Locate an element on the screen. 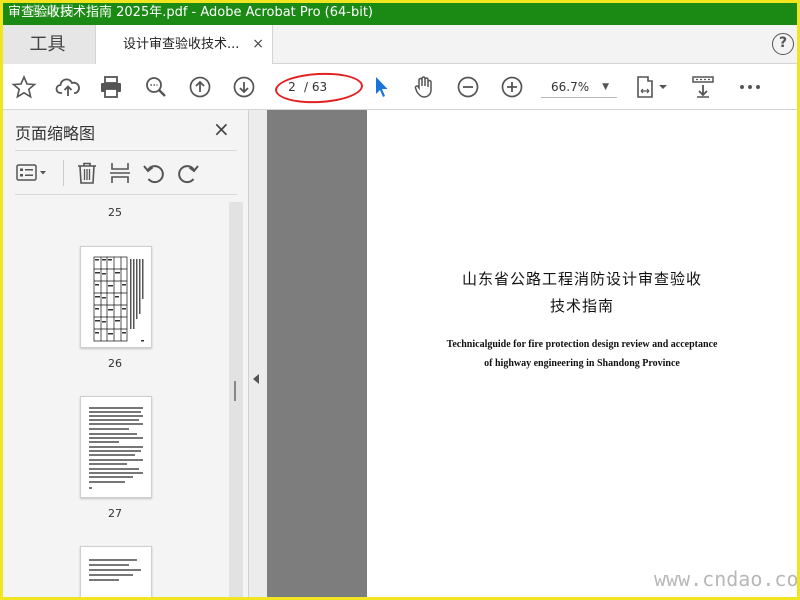 This screenshot has height=600, width=800. doc-title-cn-line2: 技术指南 is located at coordinates (581, 306).